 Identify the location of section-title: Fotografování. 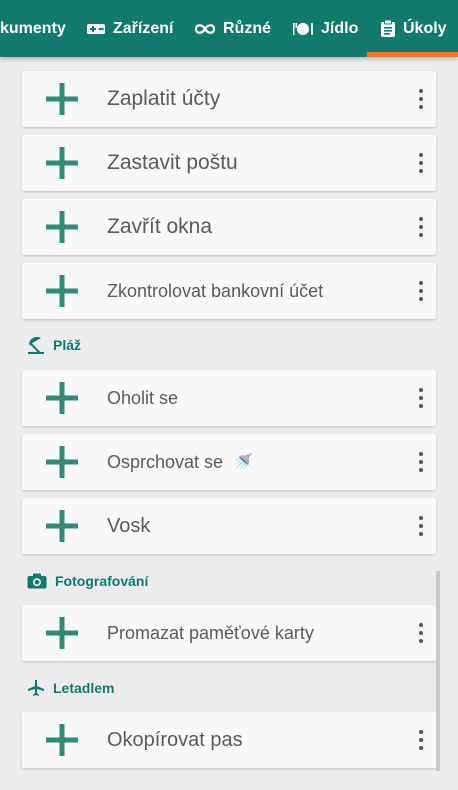
(102, 581).